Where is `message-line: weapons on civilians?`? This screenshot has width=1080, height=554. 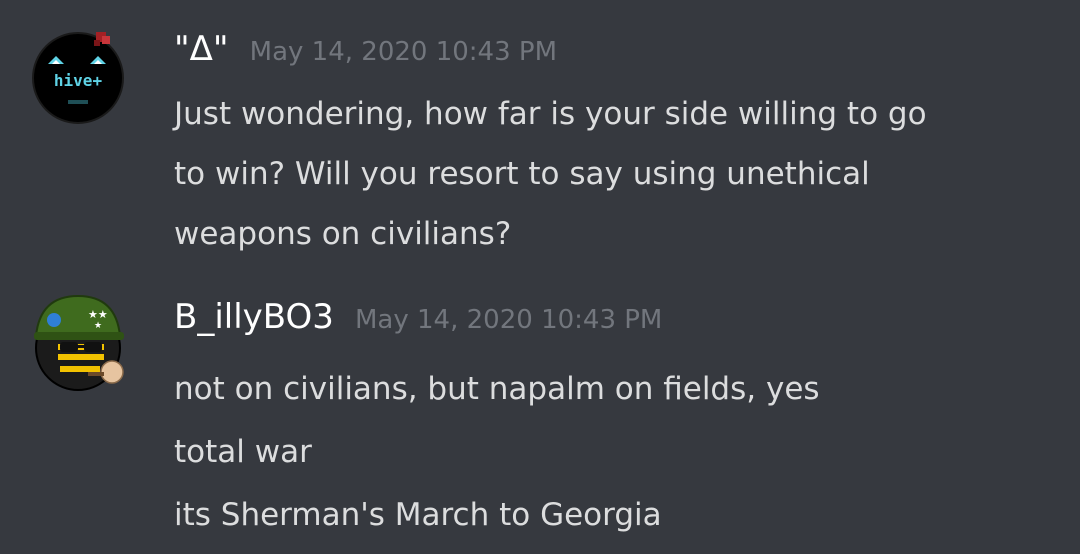 message-line: weapons on civilians? is located at coordinates (343, 234).